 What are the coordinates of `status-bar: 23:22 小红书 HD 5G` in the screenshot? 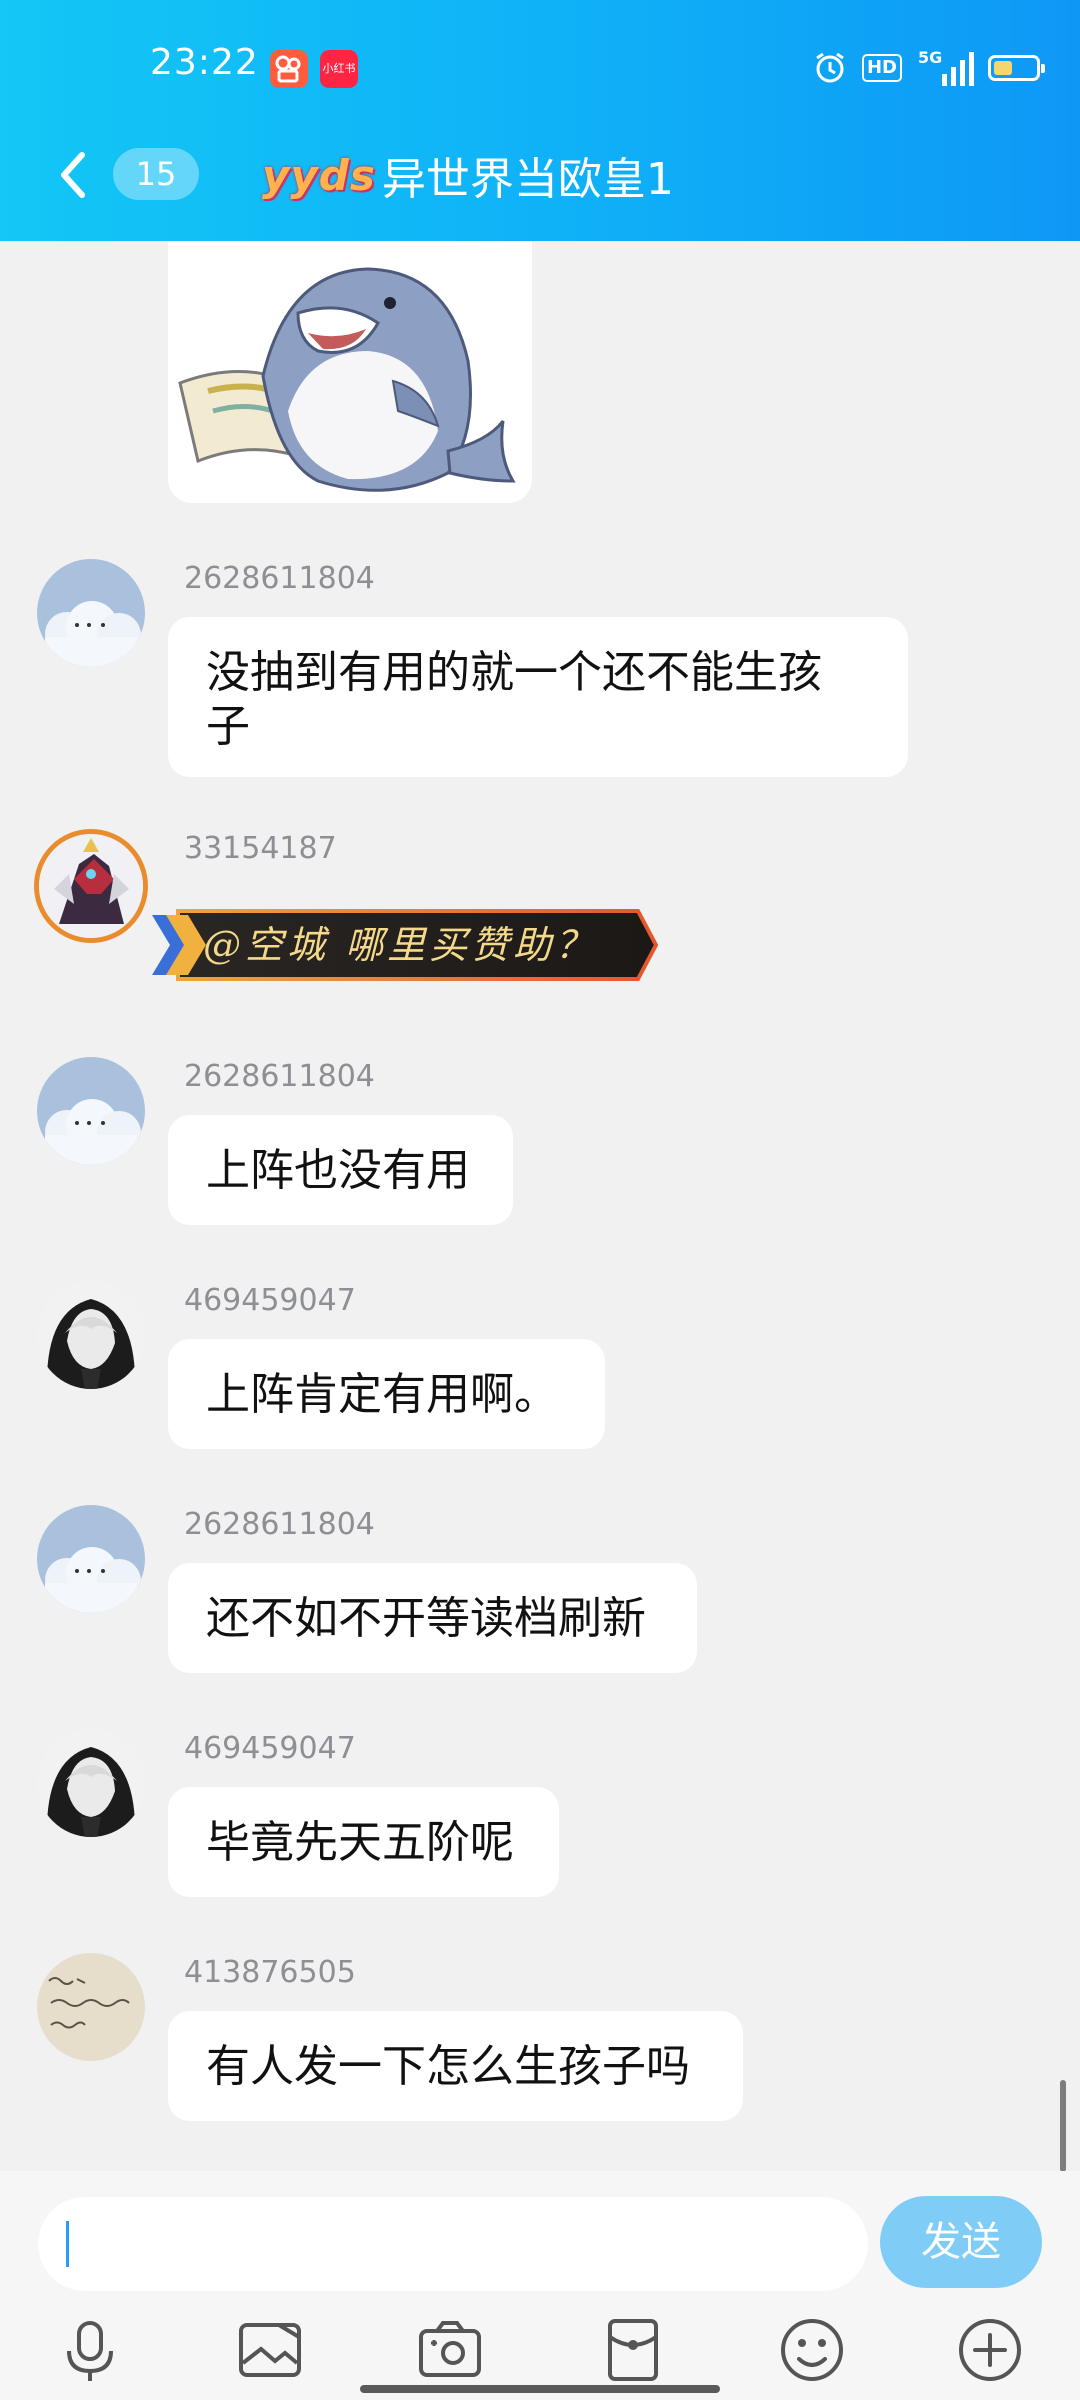 It's located at (540, 67).